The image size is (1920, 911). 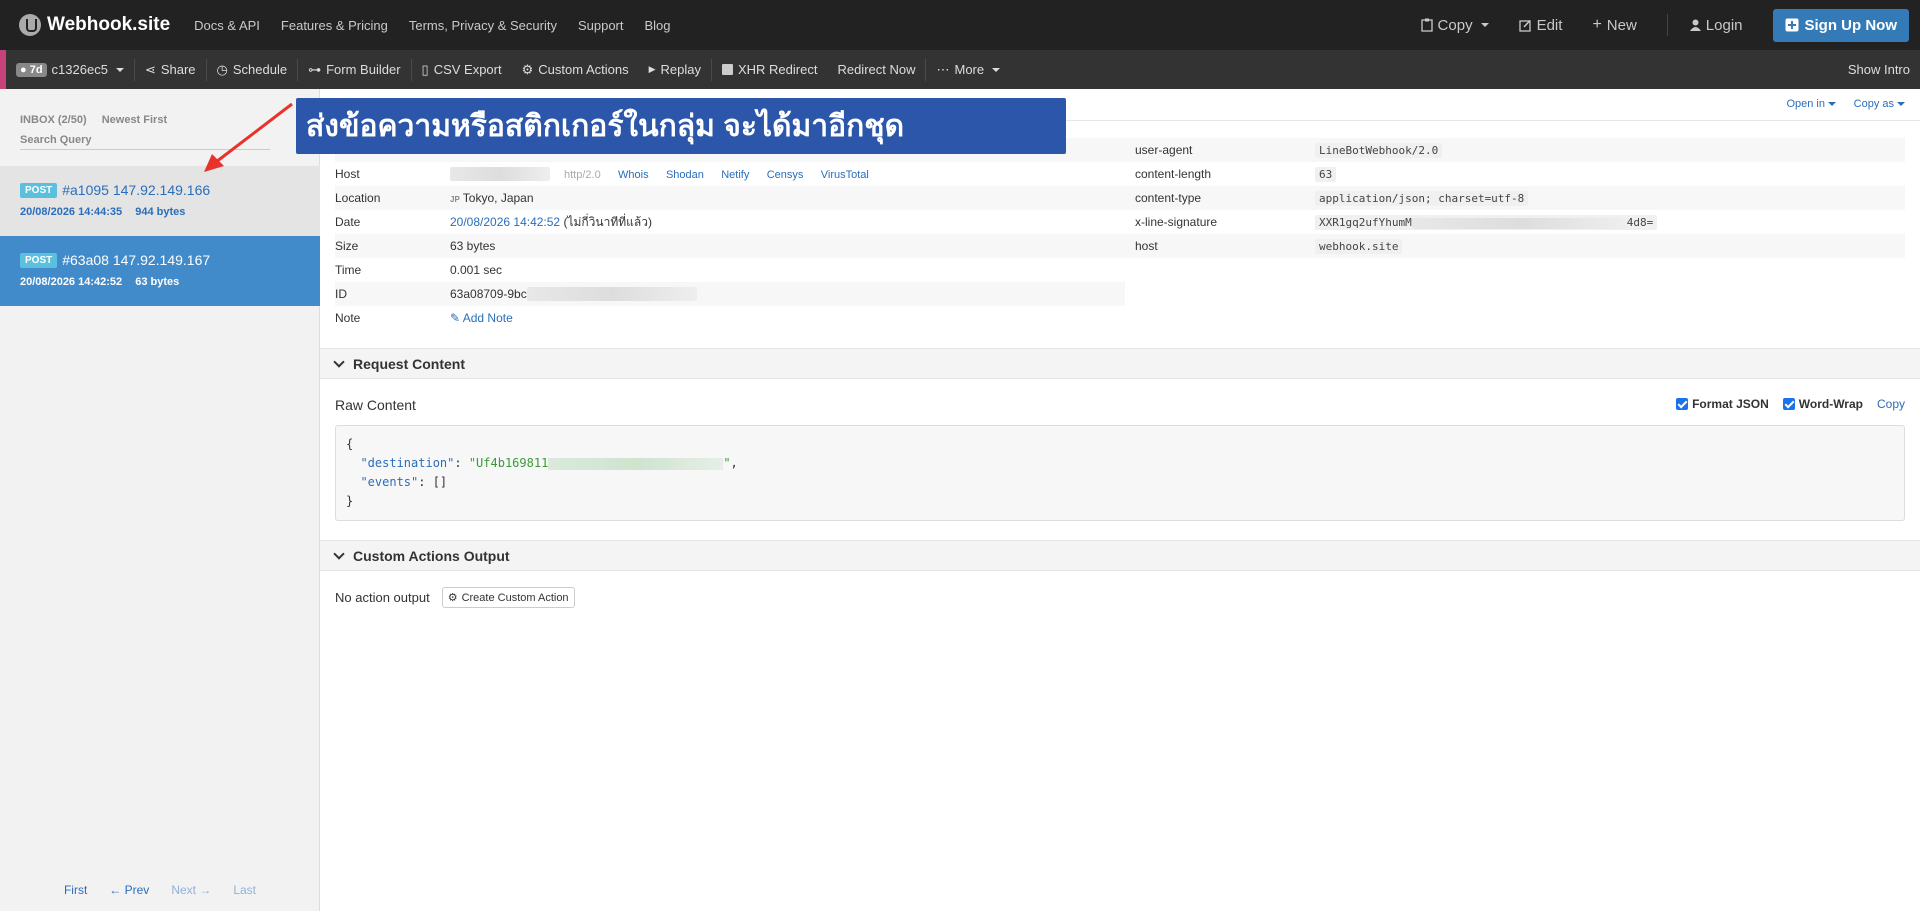 What do you see at coordinates (1621, 25) in the screenshot?
I see `new-label: New` at bounding box center [1621, 25].